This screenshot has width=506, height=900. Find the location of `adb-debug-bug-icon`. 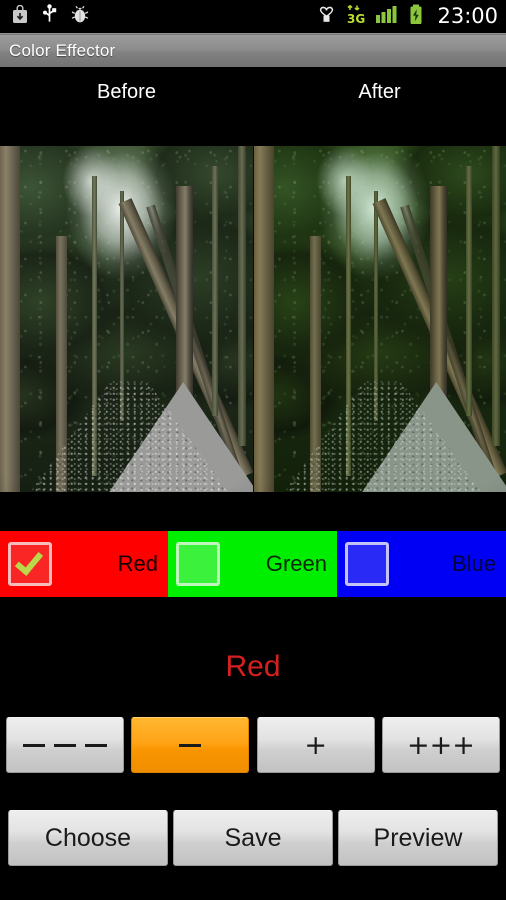

adb-debug-bug-icon is located at coordinates (80, 17).